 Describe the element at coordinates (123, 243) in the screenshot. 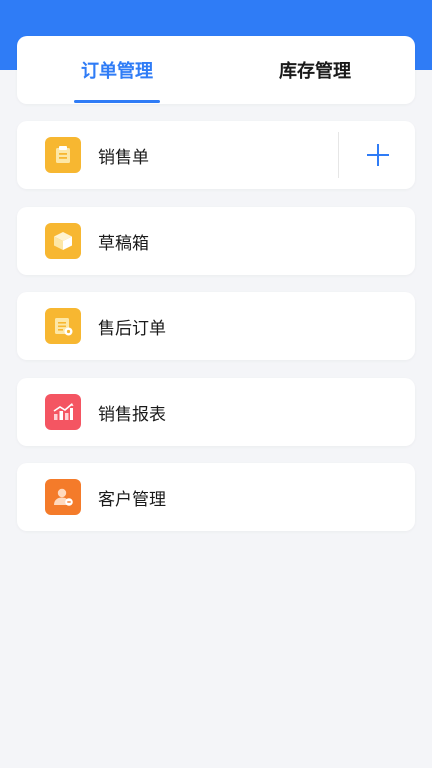

I see `menu-item-label: 草稿箱` at that location.